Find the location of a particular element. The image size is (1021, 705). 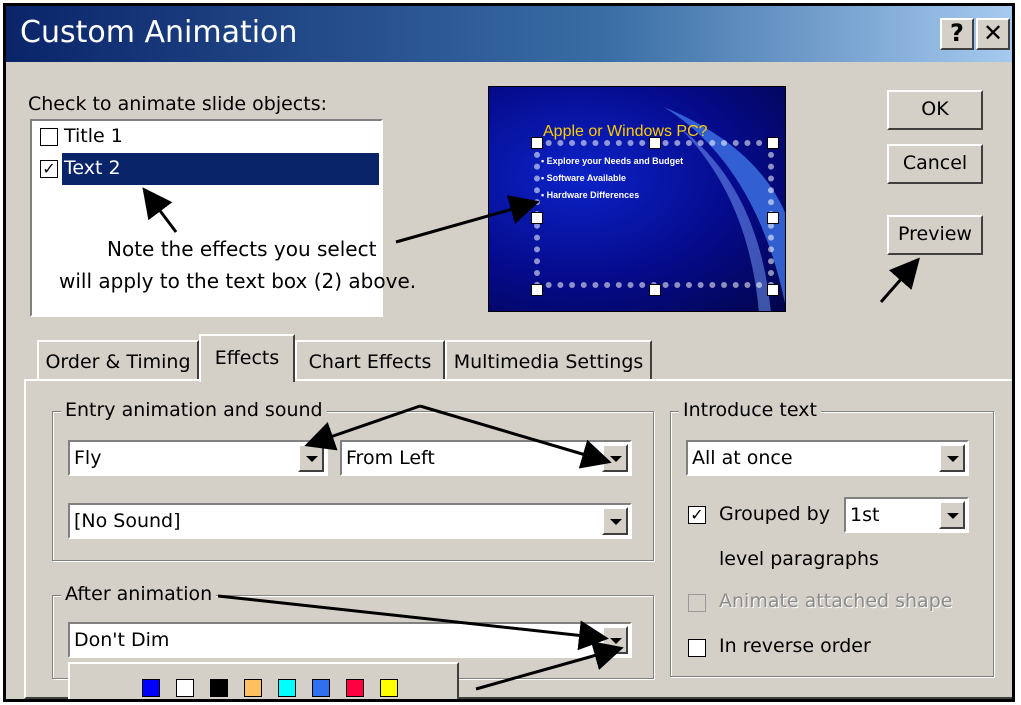

color-swatch-cyan is located at coordinates (287, 688).